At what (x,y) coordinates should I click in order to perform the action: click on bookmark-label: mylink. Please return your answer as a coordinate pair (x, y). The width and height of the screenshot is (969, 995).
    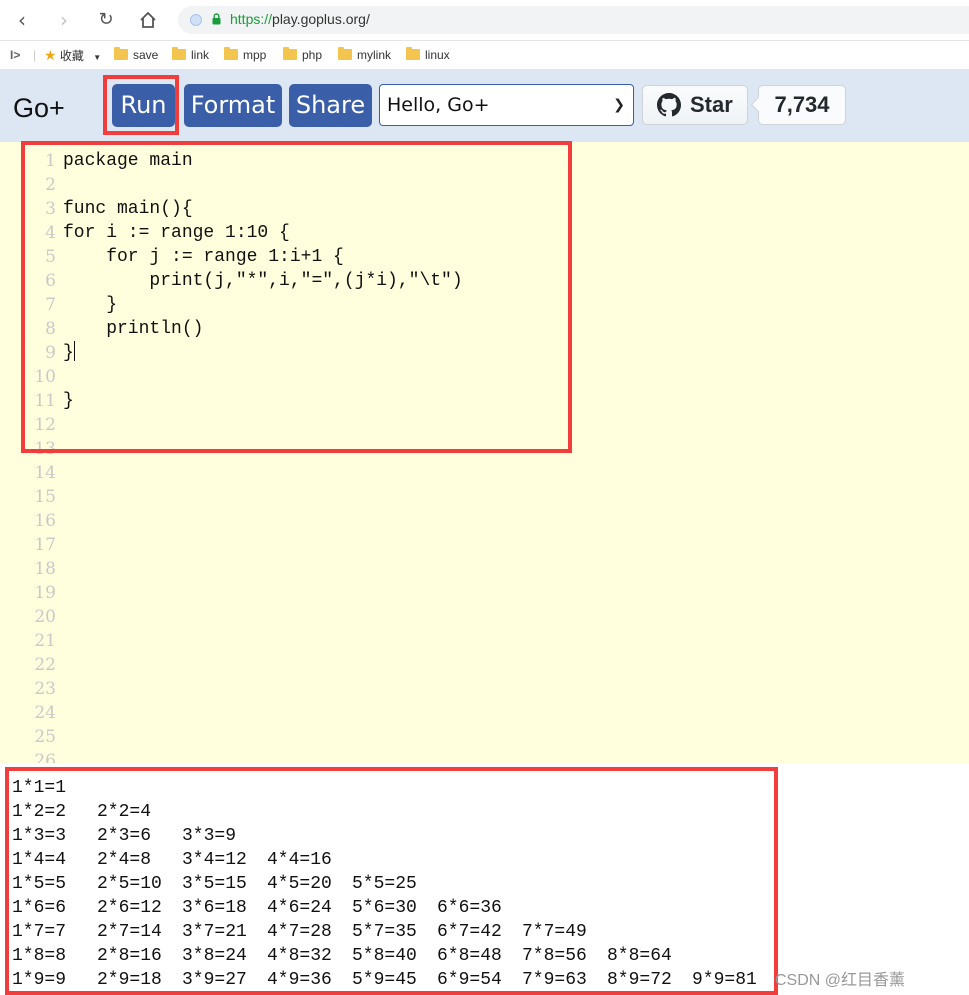
    Looking at the image, I should click on (374, 55).